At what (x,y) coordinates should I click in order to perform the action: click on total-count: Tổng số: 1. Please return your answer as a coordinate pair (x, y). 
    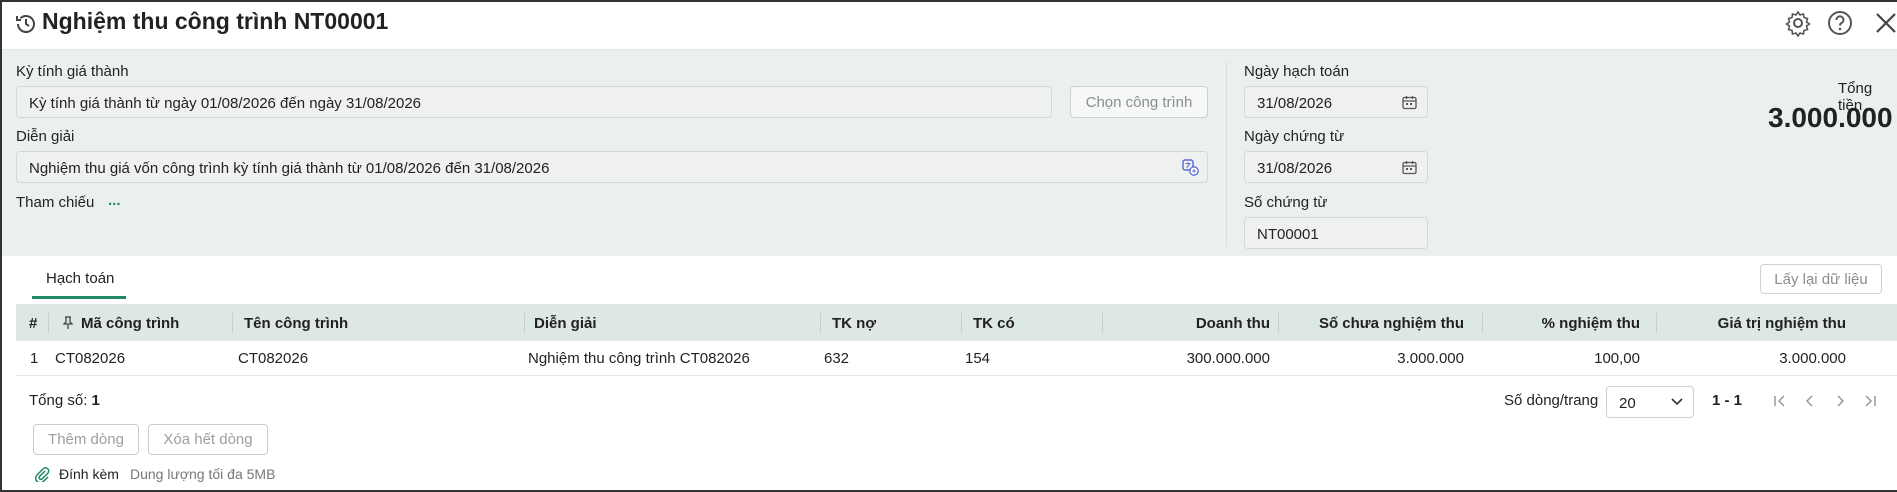
    Looking at the image, I should click on (64, 400).